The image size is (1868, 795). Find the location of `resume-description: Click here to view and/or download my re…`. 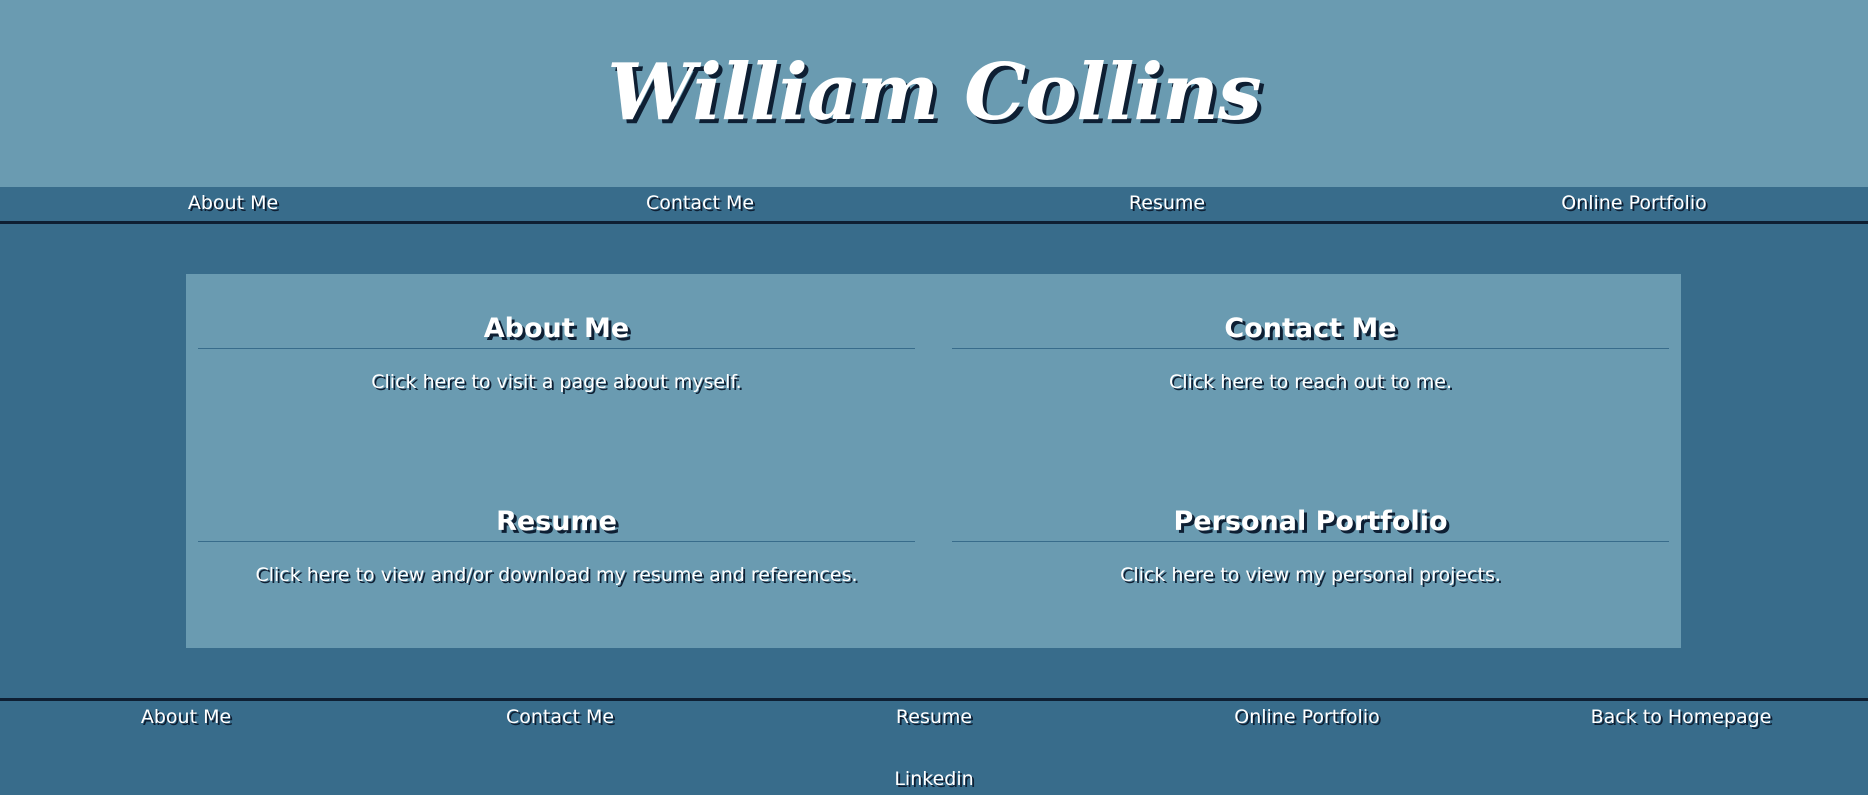

resume-description: Click here to view and/or download my re… is located at coordinates (556, 575).